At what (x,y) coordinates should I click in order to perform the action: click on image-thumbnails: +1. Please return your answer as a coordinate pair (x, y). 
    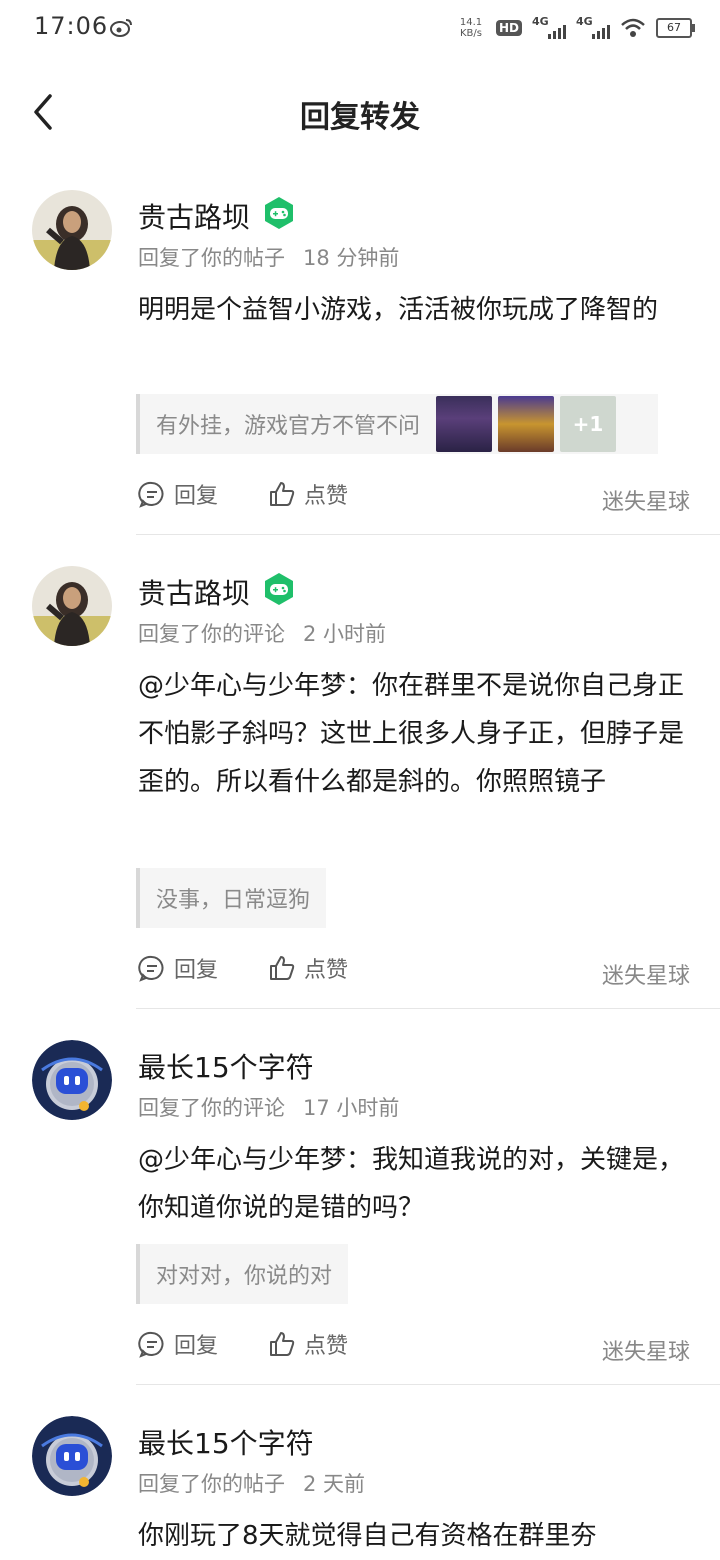
    Looking at the image, I should click on (526, 424).